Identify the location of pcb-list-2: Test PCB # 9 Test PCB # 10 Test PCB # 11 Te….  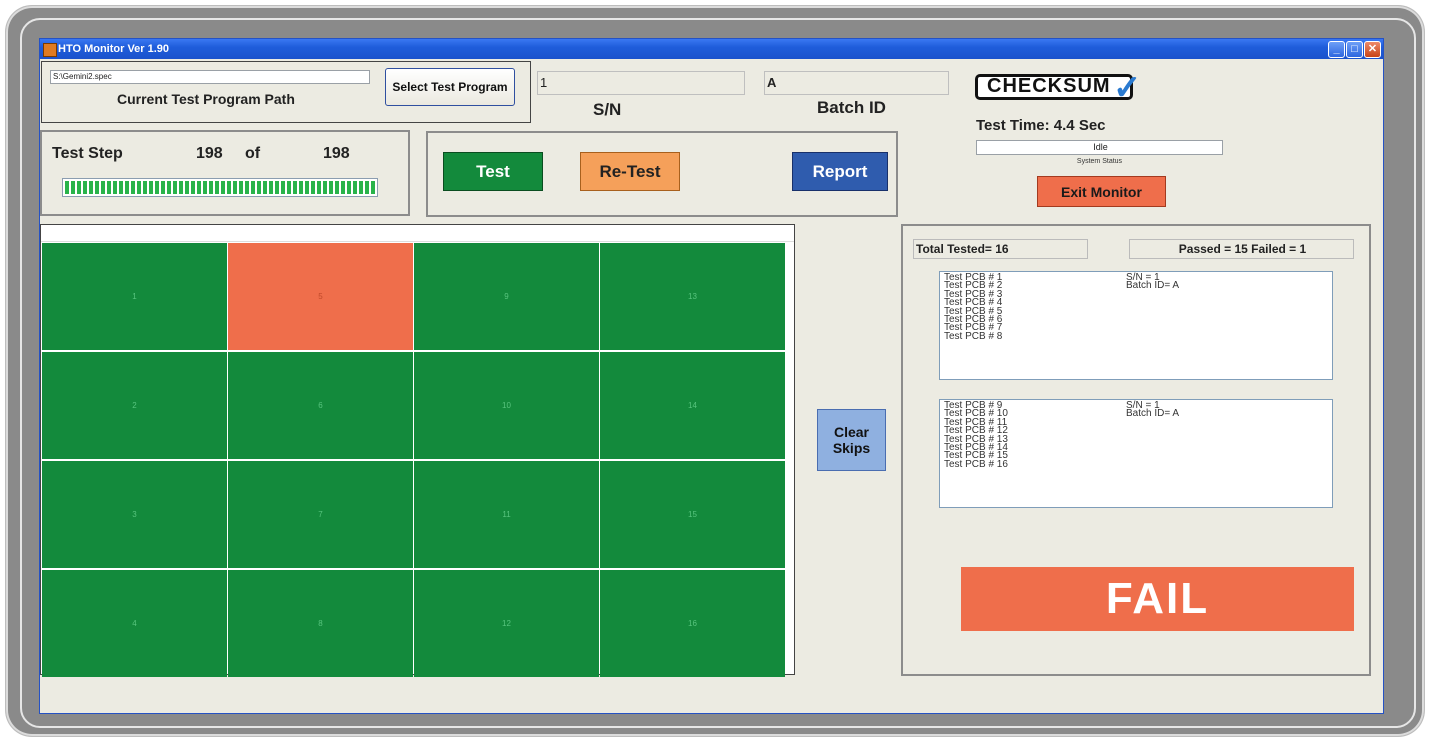
(1136, 453).